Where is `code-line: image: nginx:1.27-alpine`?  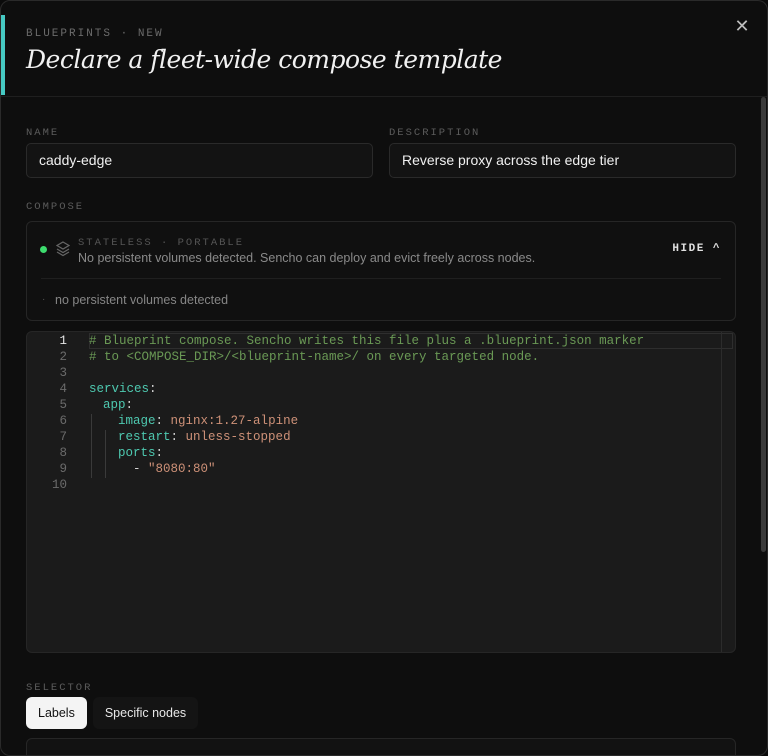 code-line: image: nginx:1.27-alpine is located at coordinates (208, 421).